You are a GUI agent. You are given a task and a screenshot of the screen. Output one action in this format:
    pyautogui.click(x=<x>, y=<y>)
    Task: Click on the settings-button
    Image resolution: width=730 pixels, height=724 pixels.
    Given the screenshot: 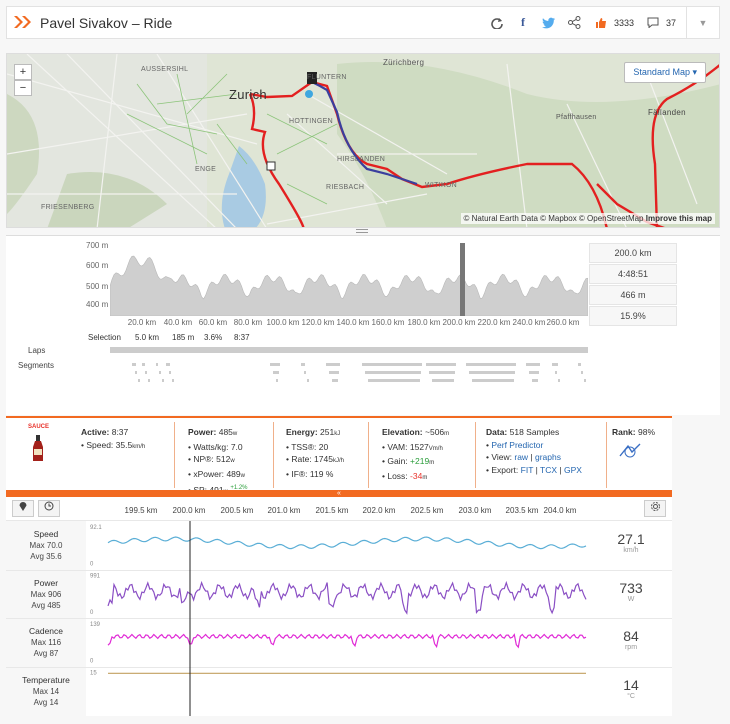 What is the action you would take?
    pyautogui.click(x=655, y=508)
    